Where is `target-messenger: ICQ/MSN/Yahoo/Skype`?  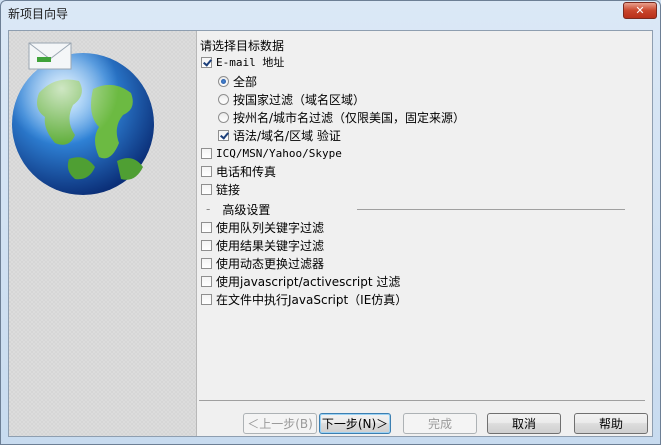 target-messenger: ICQ/MSN/Yahoo/Skype is located at coordinates (271, 153).